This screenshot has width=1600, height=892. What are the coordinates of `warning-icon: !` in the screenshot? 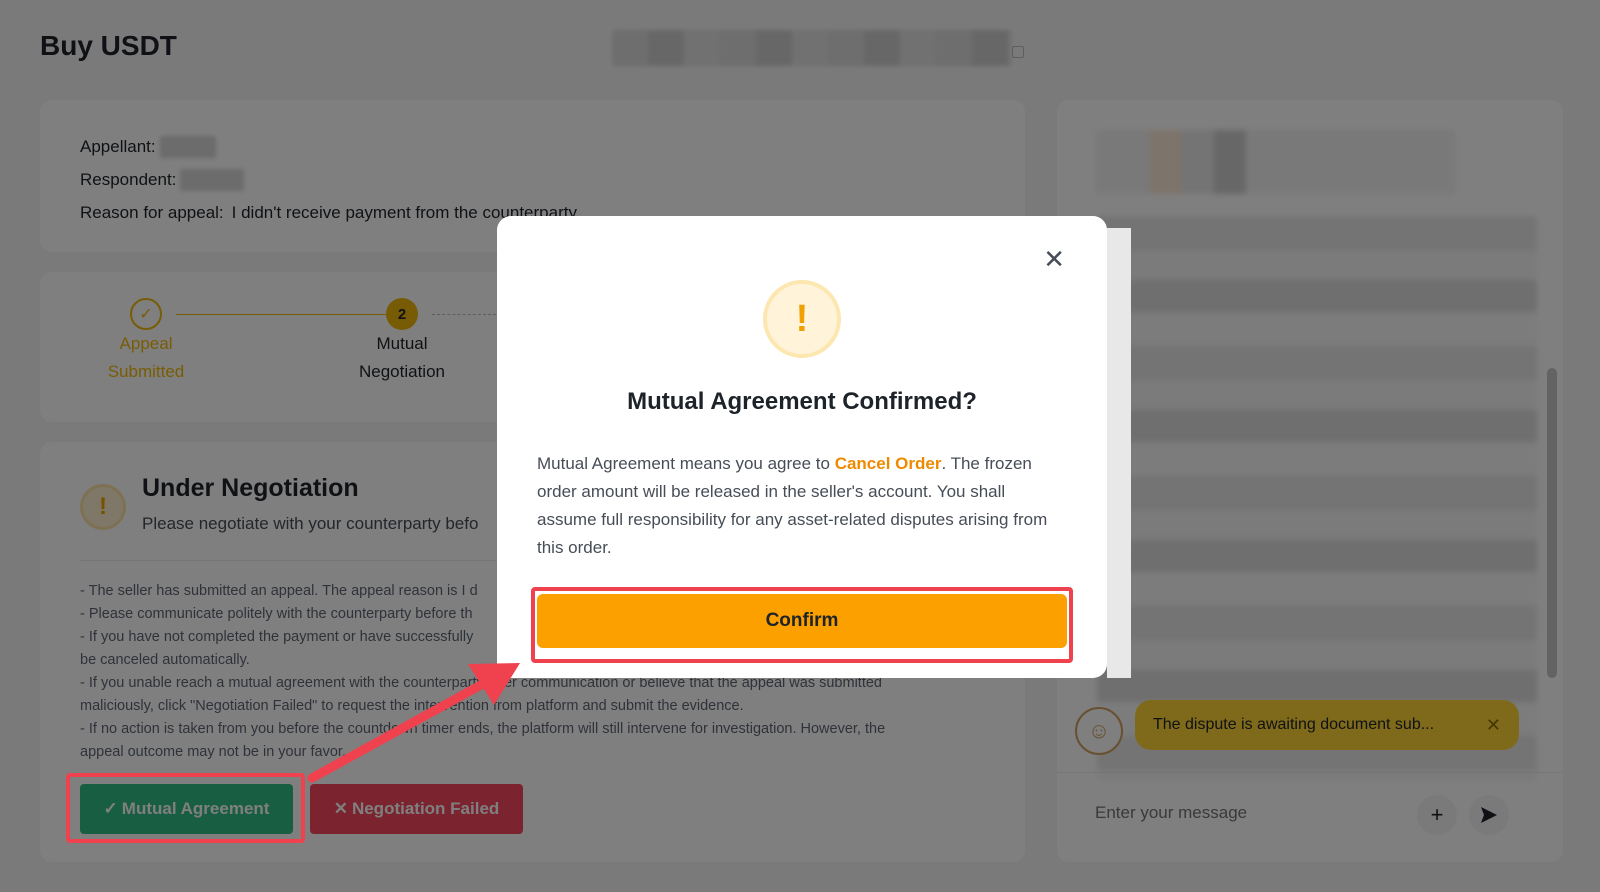 It's located at (802, 319).